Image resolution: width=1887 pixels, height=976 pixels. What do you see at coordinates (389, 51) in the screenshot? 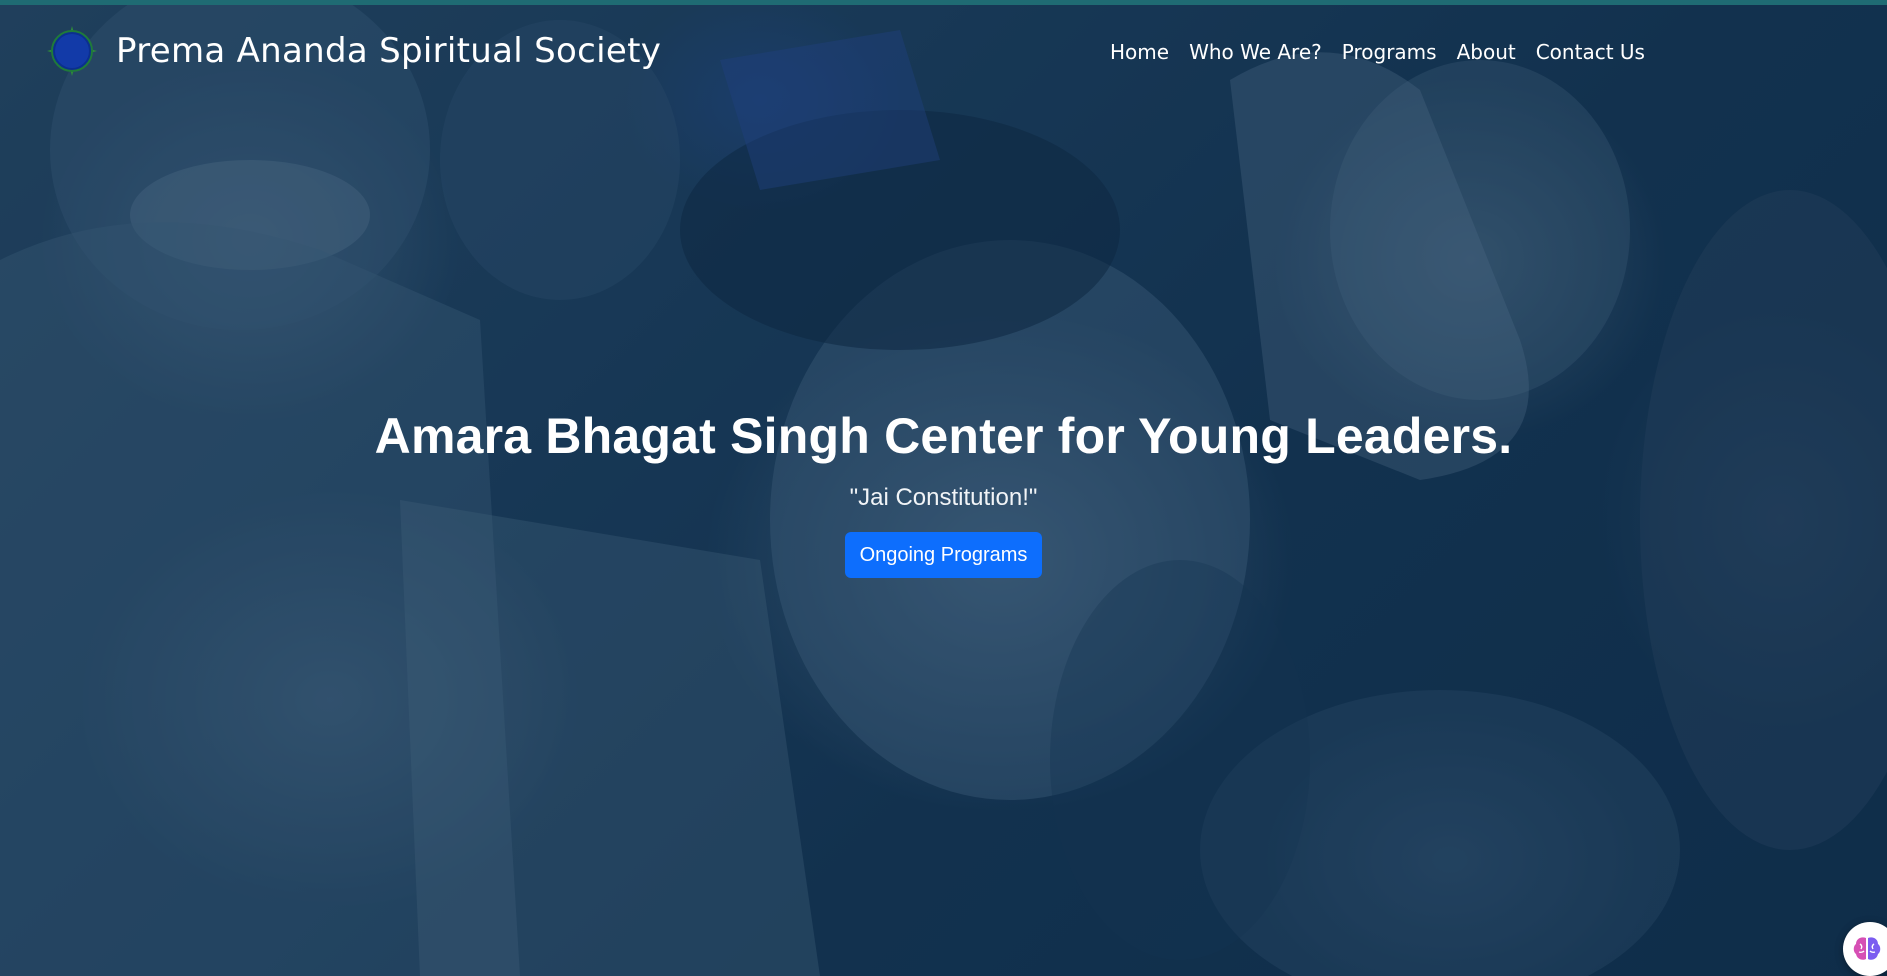
I see `brand-name: Prema Ananda Spiritual Society` at bounding box center [389, 51].